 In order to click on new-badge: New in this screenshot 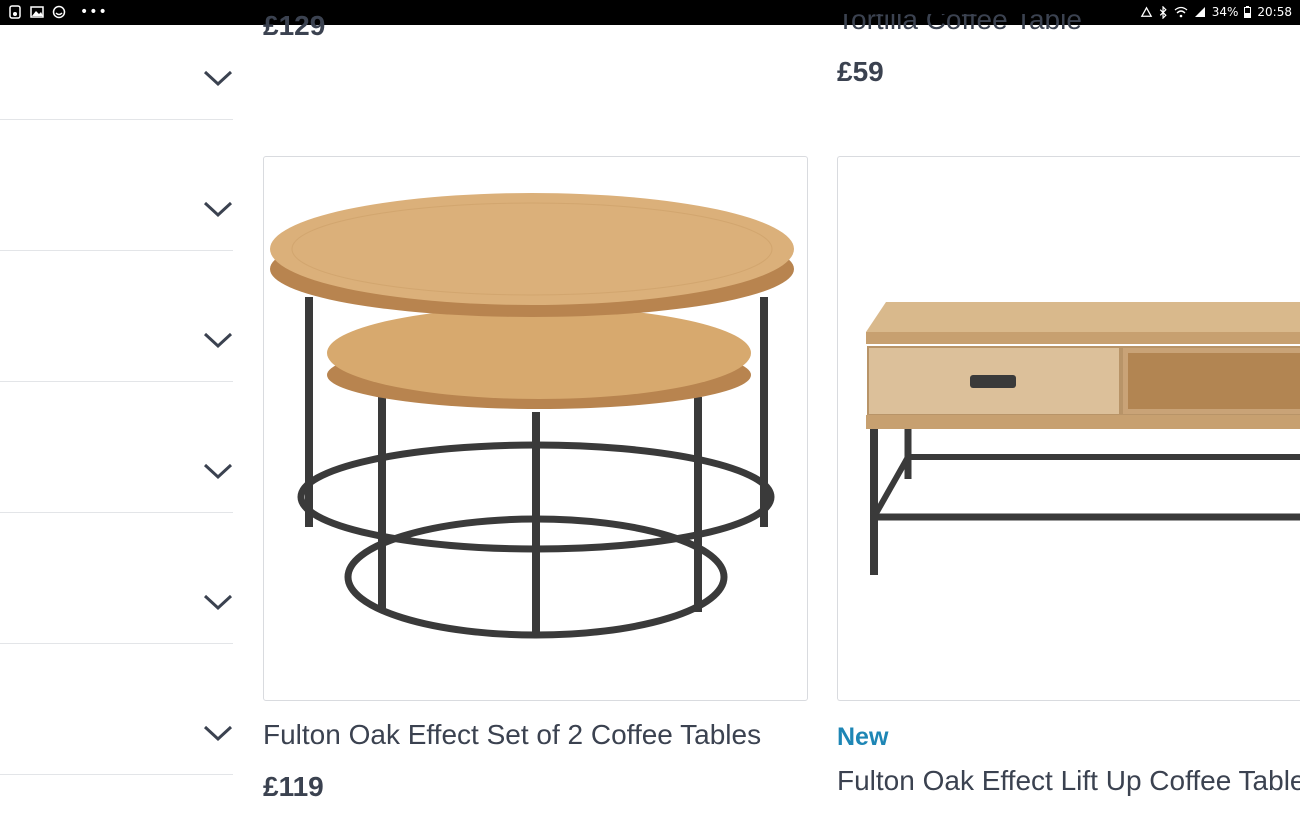, I will do `click(863, 737)`.